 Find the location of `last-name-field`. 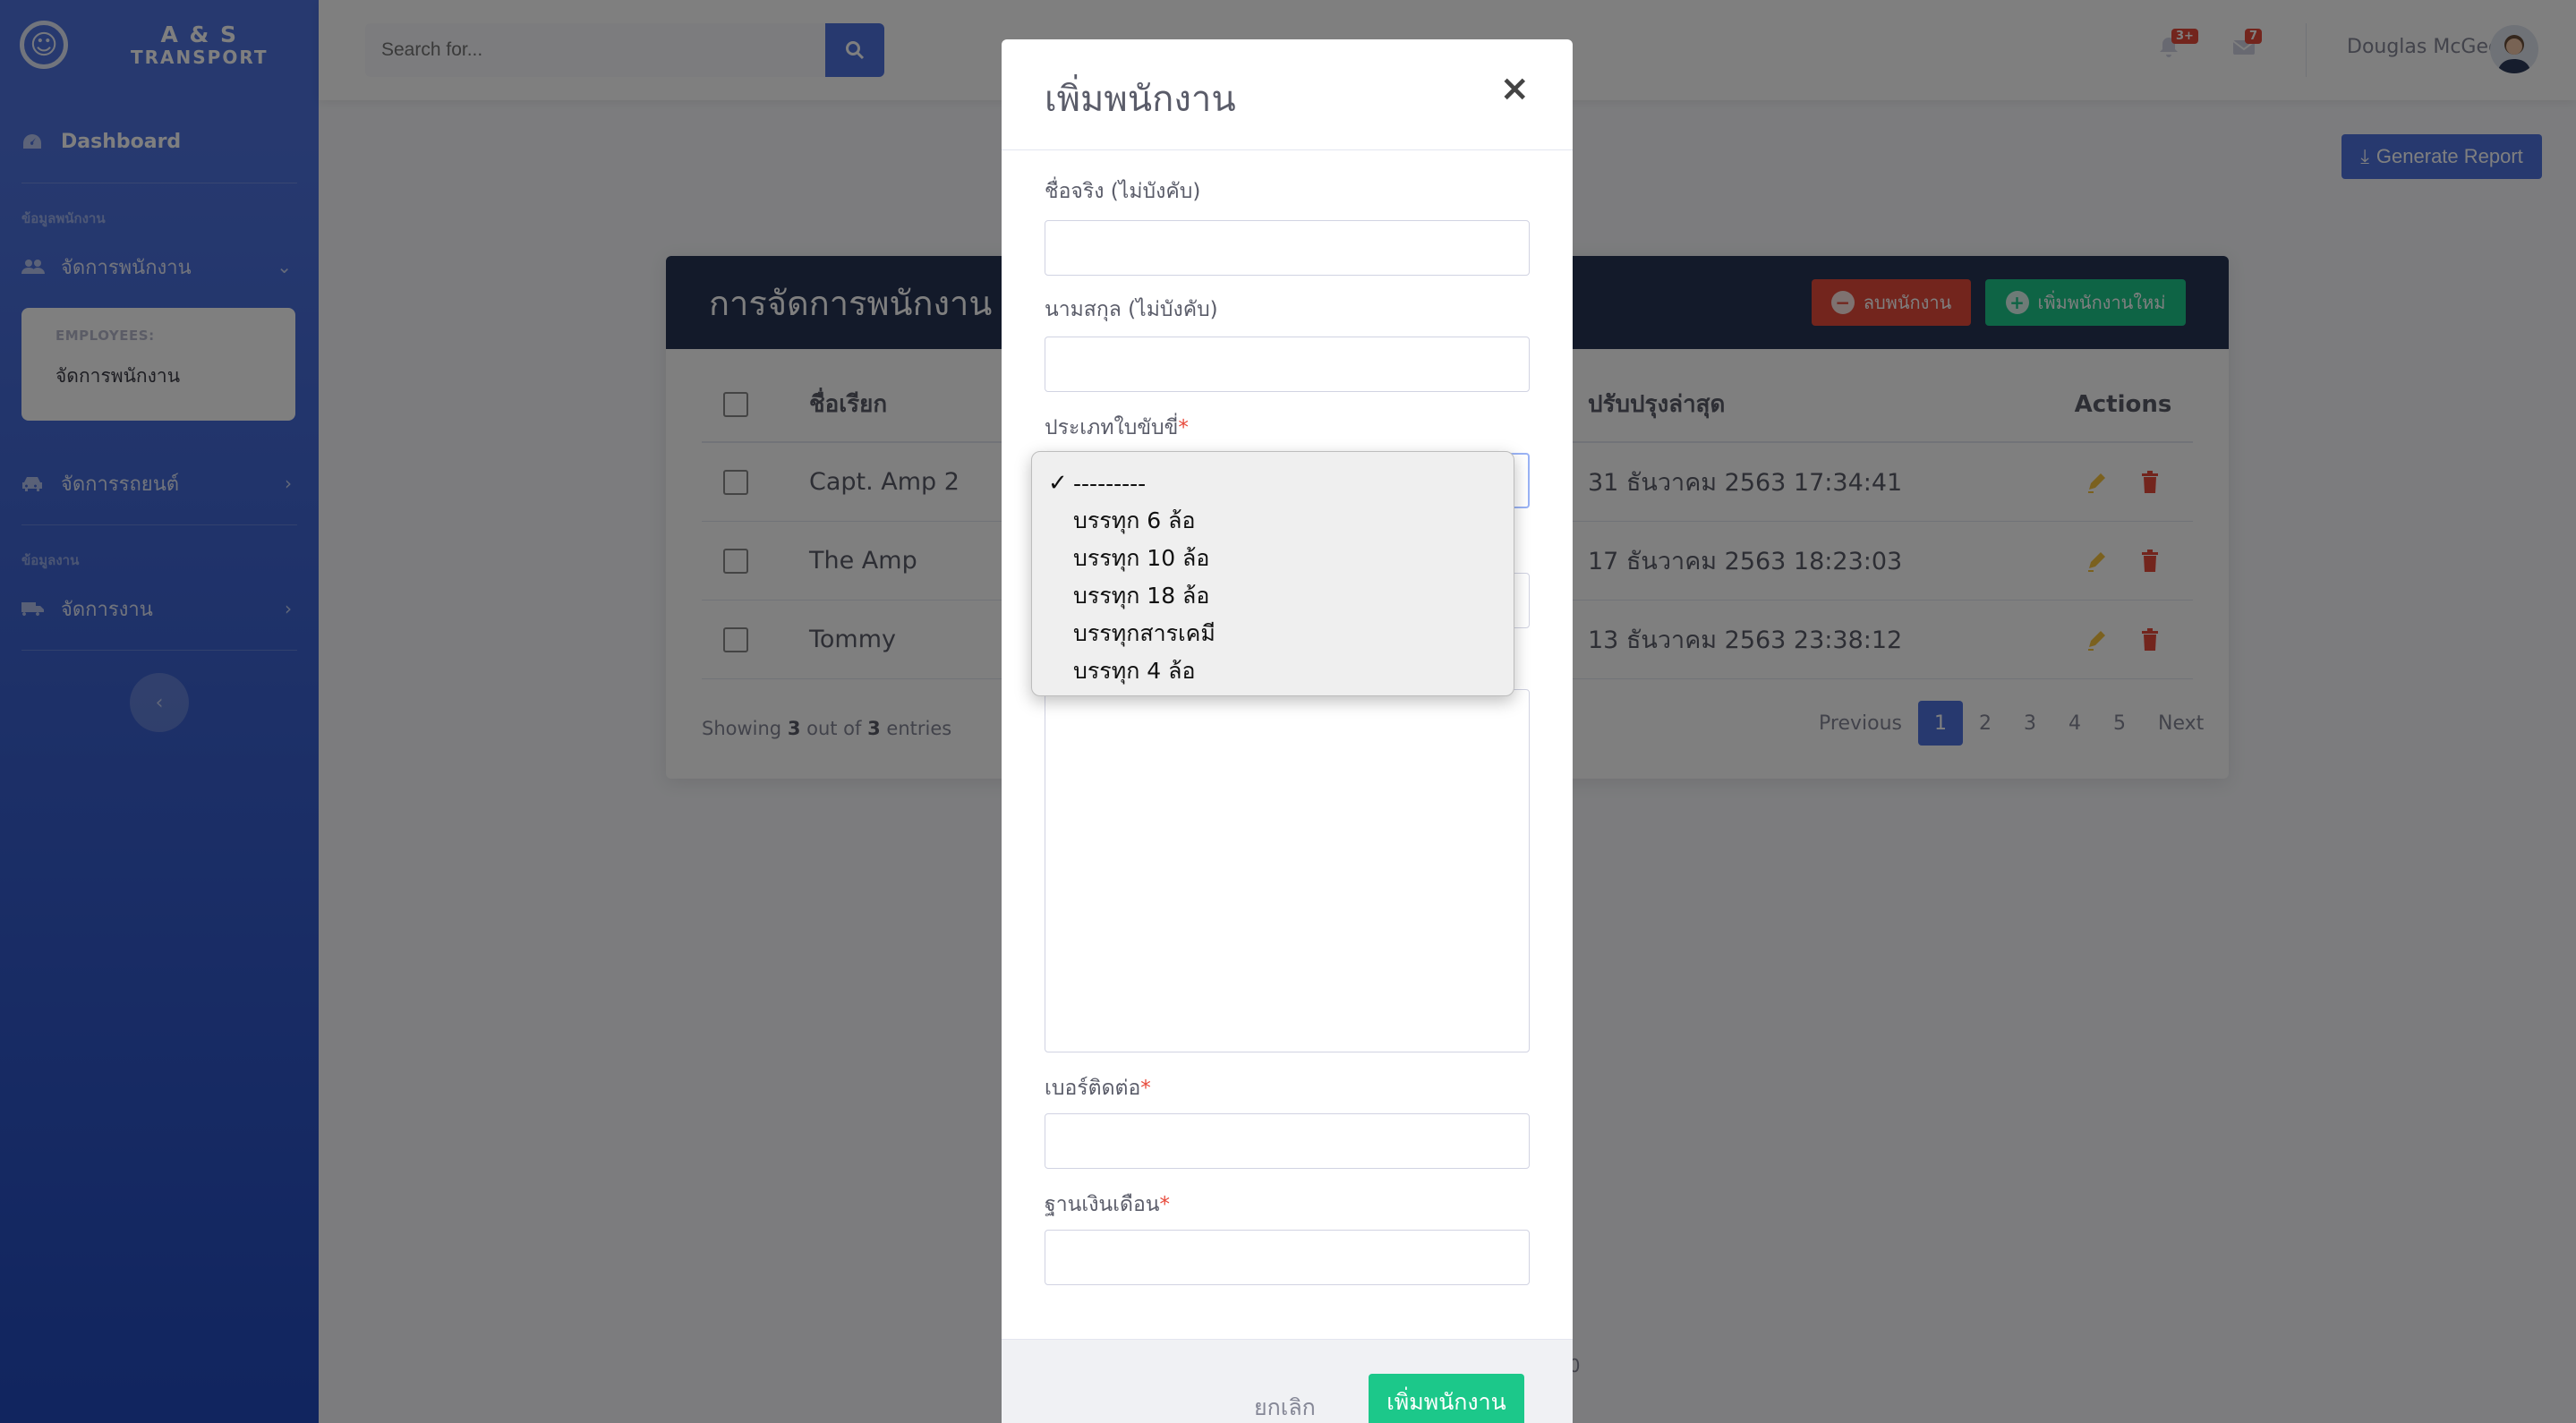

last-name-field is located at coordinates (1287, 364).